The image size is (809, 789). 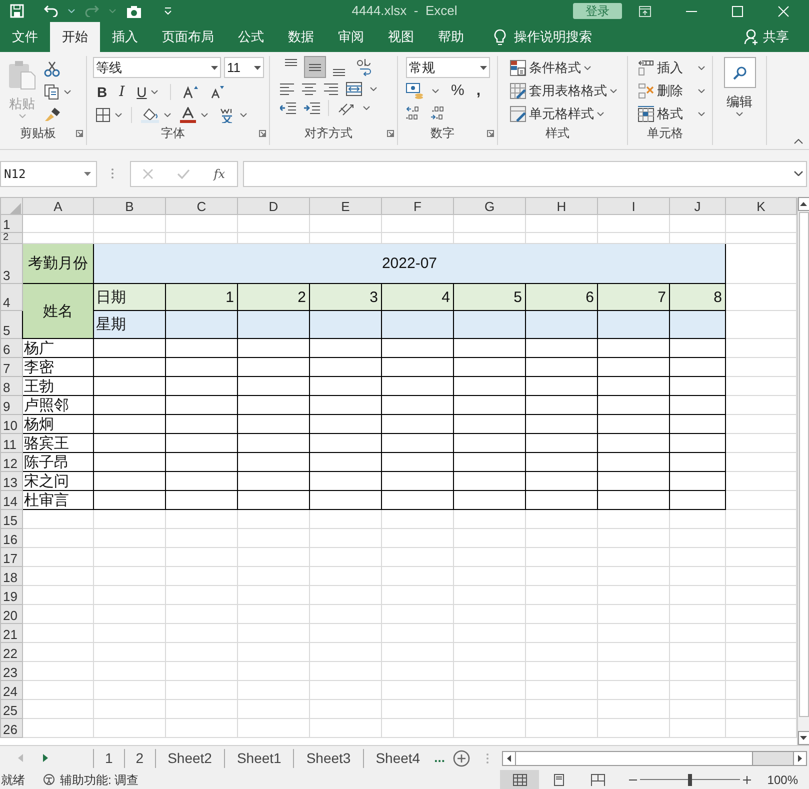 I want to click on accessibility-status: 辅助功能: 调查, so click(x=99, y=779).